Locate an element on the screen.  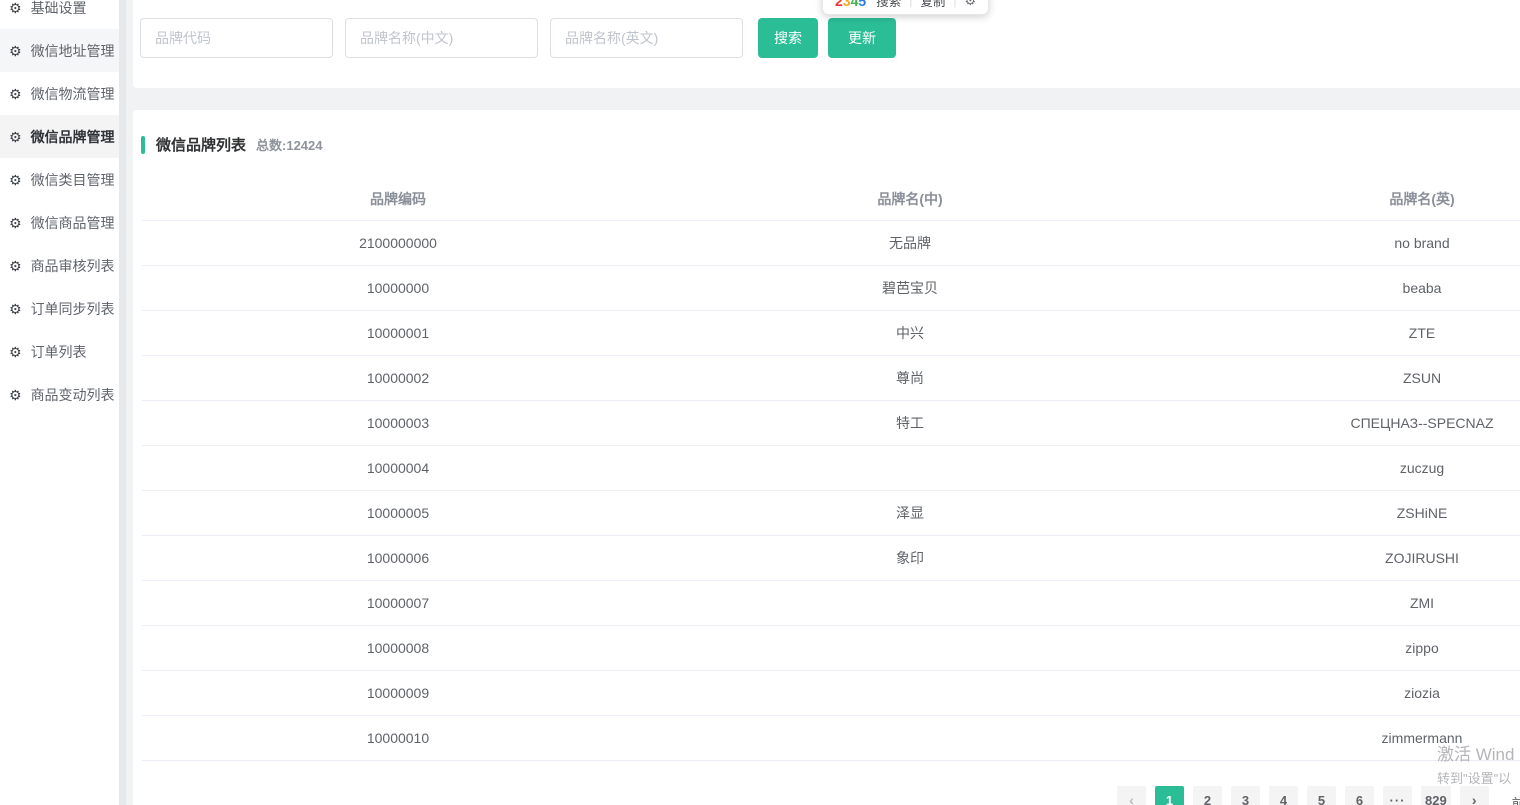
table-header: 品牌编码 品牌名(中) 品牌名(英) is located at coordinates (831, 199).